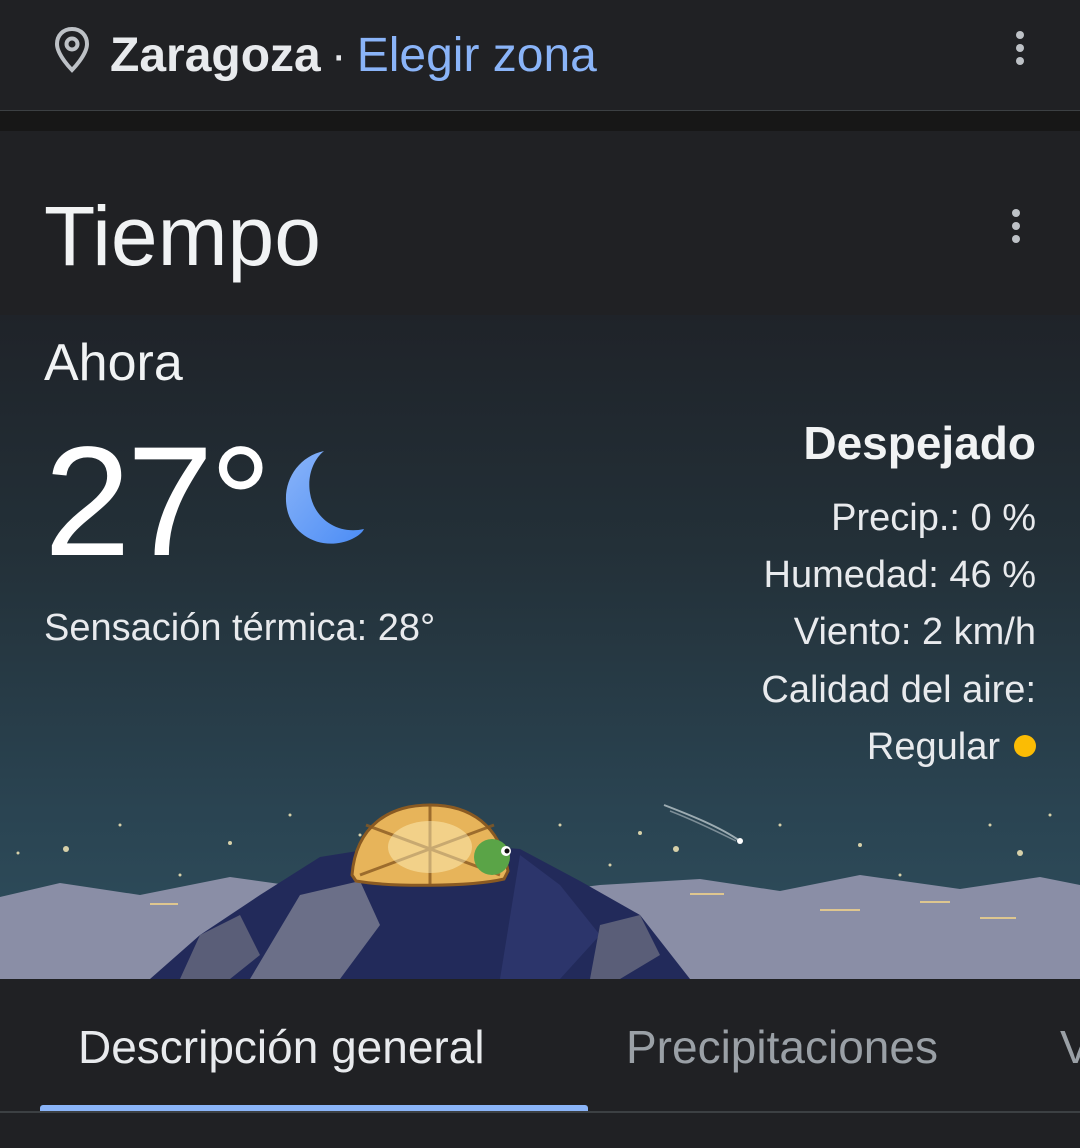 This screenshot has height=1148, width=1080. I want to click on location-city: Zaragoza, so click(215, 55).